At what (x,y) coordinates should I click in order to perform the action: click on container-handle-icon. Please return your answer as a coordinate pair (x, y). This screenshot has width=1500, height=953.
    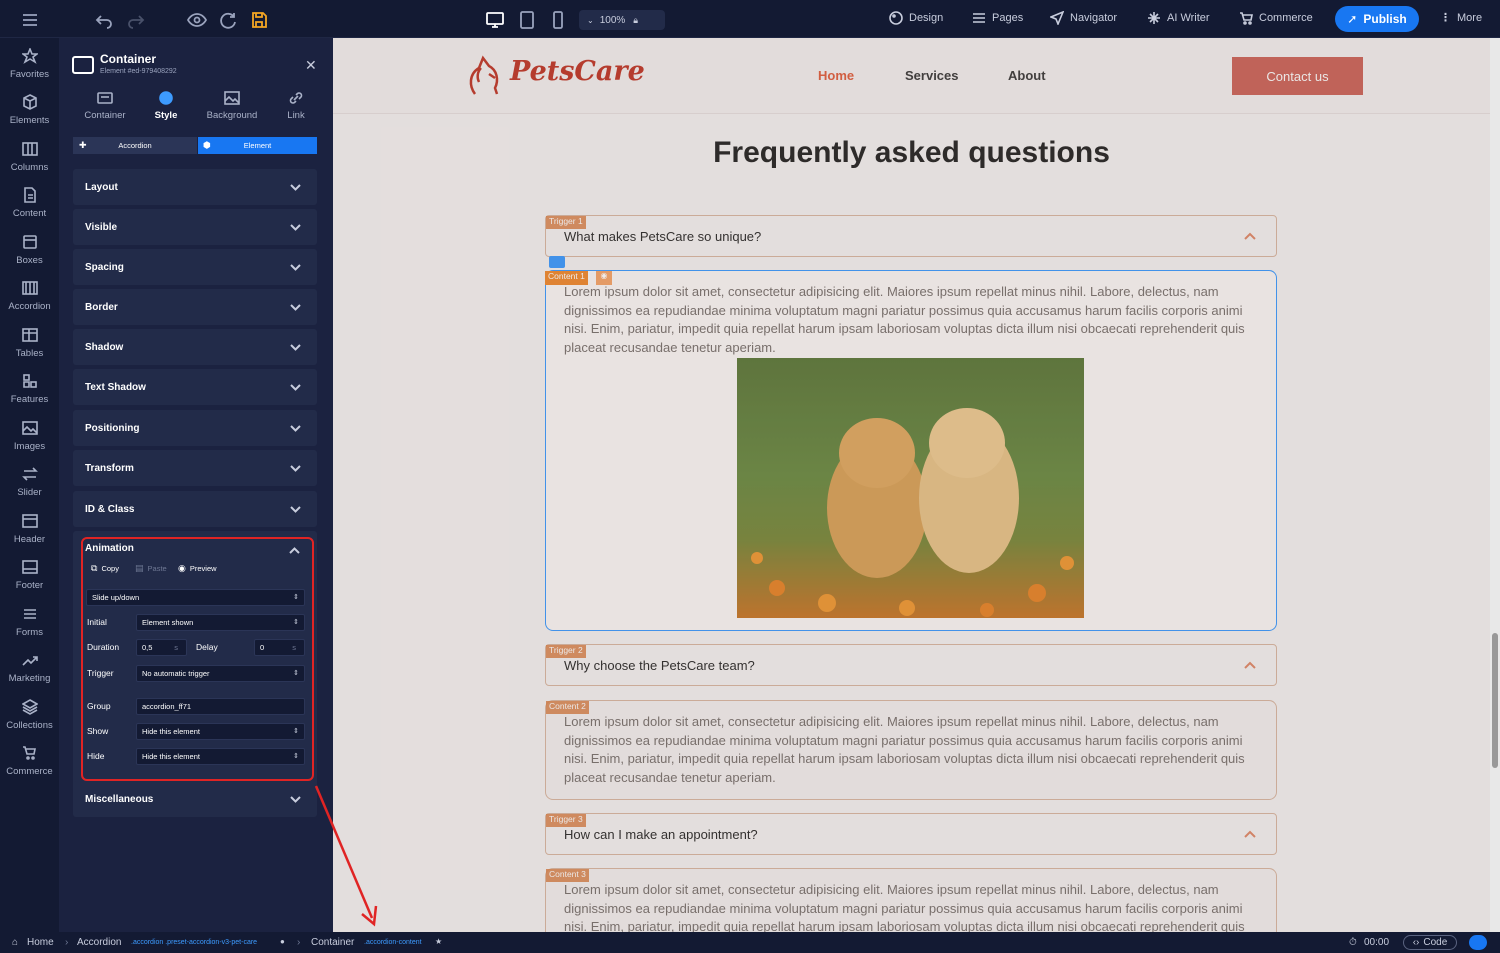
    Looking at the image, I should click on (557, 262).